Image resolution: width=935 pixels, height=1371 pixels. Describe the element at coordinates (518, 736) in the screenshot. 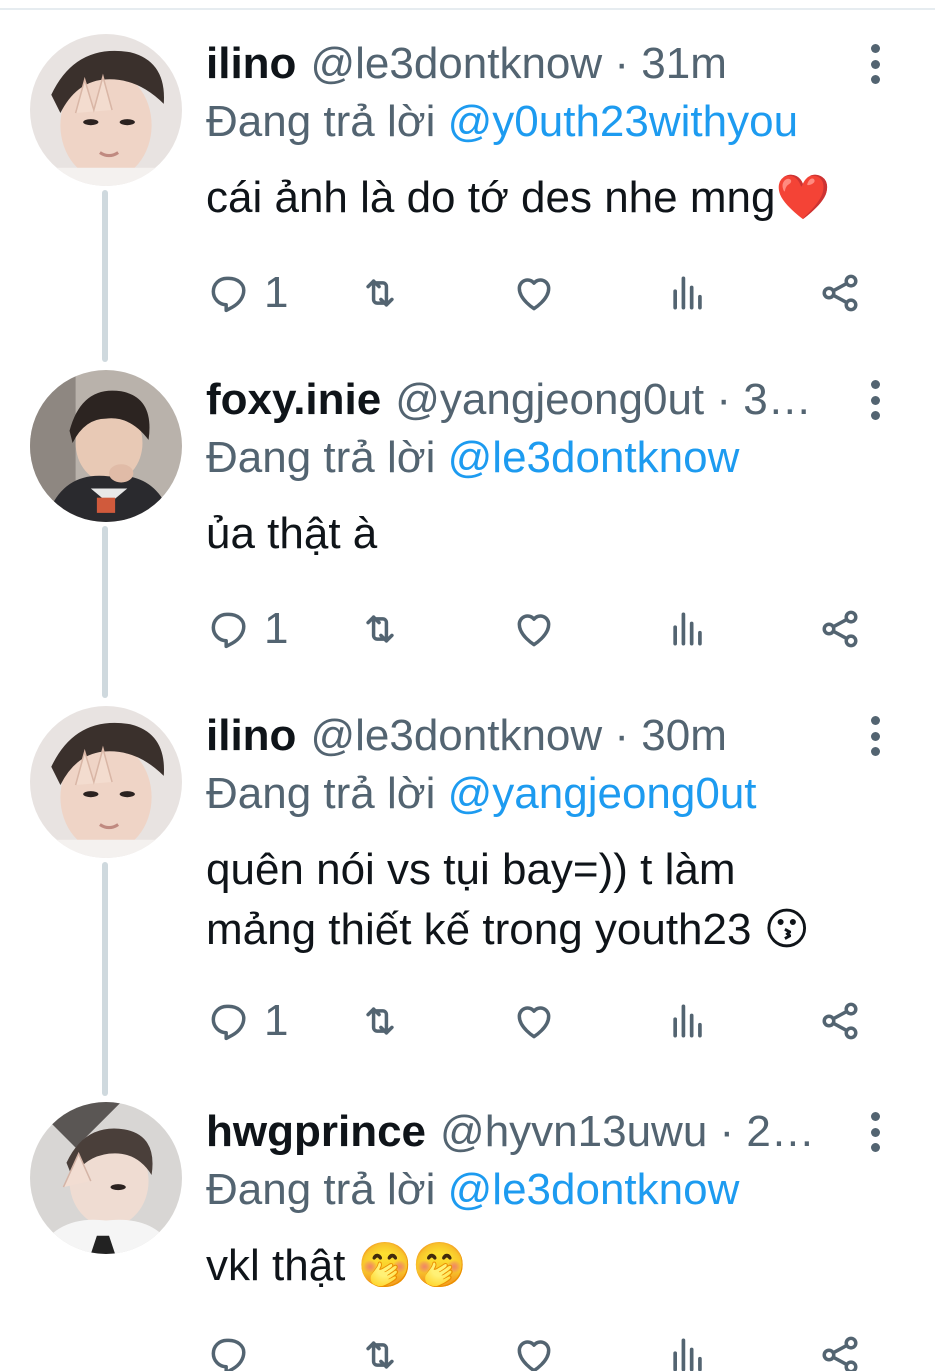

I see `handle-time: @le3dontknow · 30m` at that location.